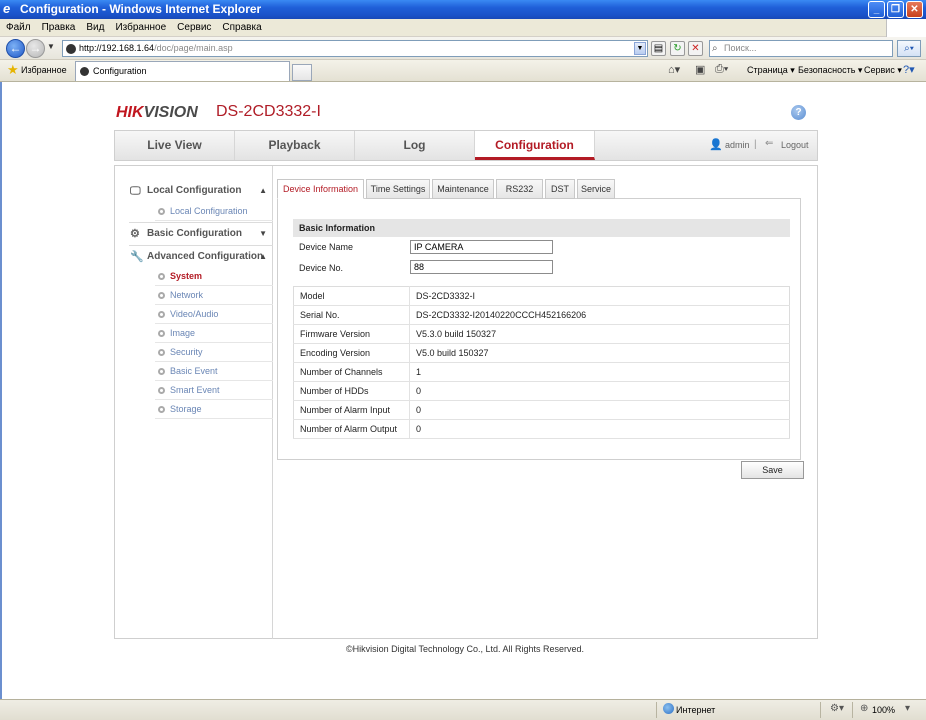 Image resolution: width=926 pixels, height=720 pixels. What do you see at coordinates (214, 276) in the screenshot?
I see `menu-item-system: System` at bounding box center [214, 276].